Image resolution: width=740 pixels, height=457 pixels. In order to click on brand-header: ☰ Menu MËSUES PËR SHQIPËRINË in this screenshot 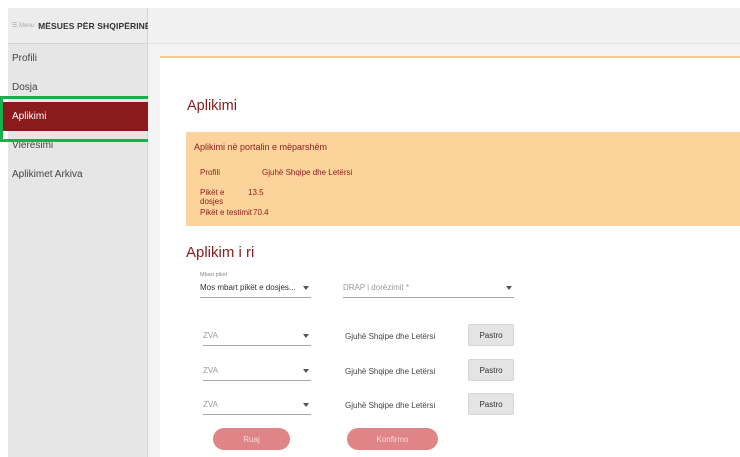, I will do `click(79, 26)`.